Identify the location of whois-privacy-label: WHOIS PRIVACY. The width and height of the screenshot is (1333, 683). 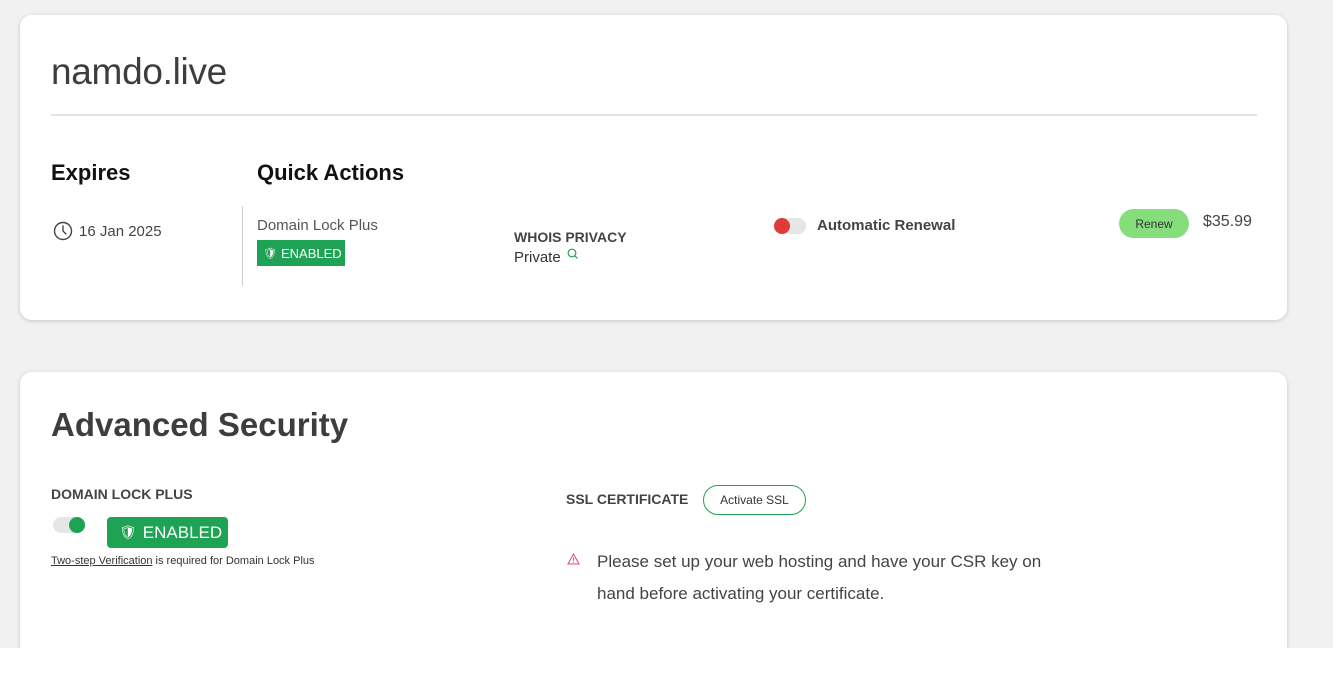
(570, 237).